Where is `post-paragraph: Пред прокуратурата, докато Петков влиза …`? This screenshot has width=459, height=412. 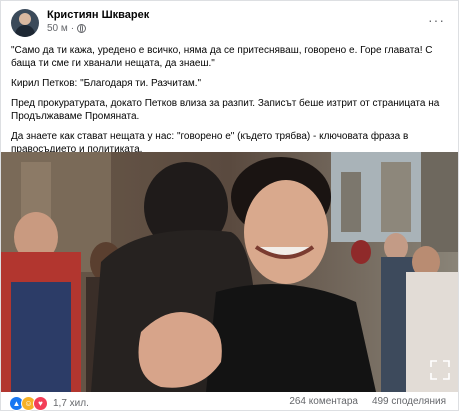 post-paragraph: Пред прокуратурата, докато Петков влиза … is located at coordinates (225, 110).